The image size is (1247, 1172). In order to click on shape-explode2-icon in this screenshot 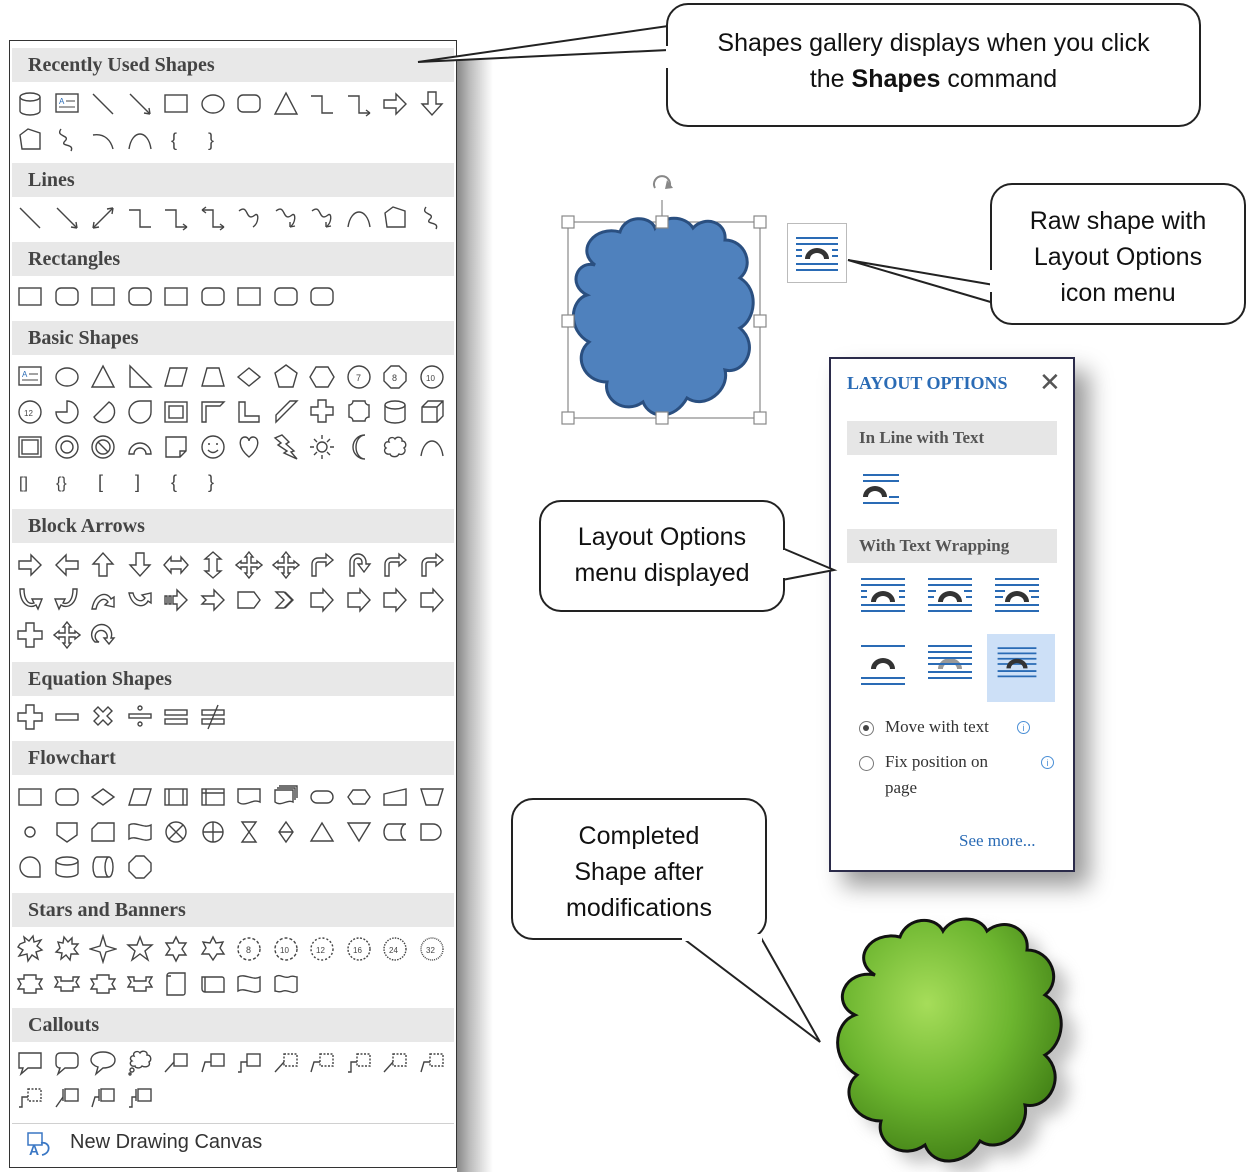, I will do `click(67, 949)`.